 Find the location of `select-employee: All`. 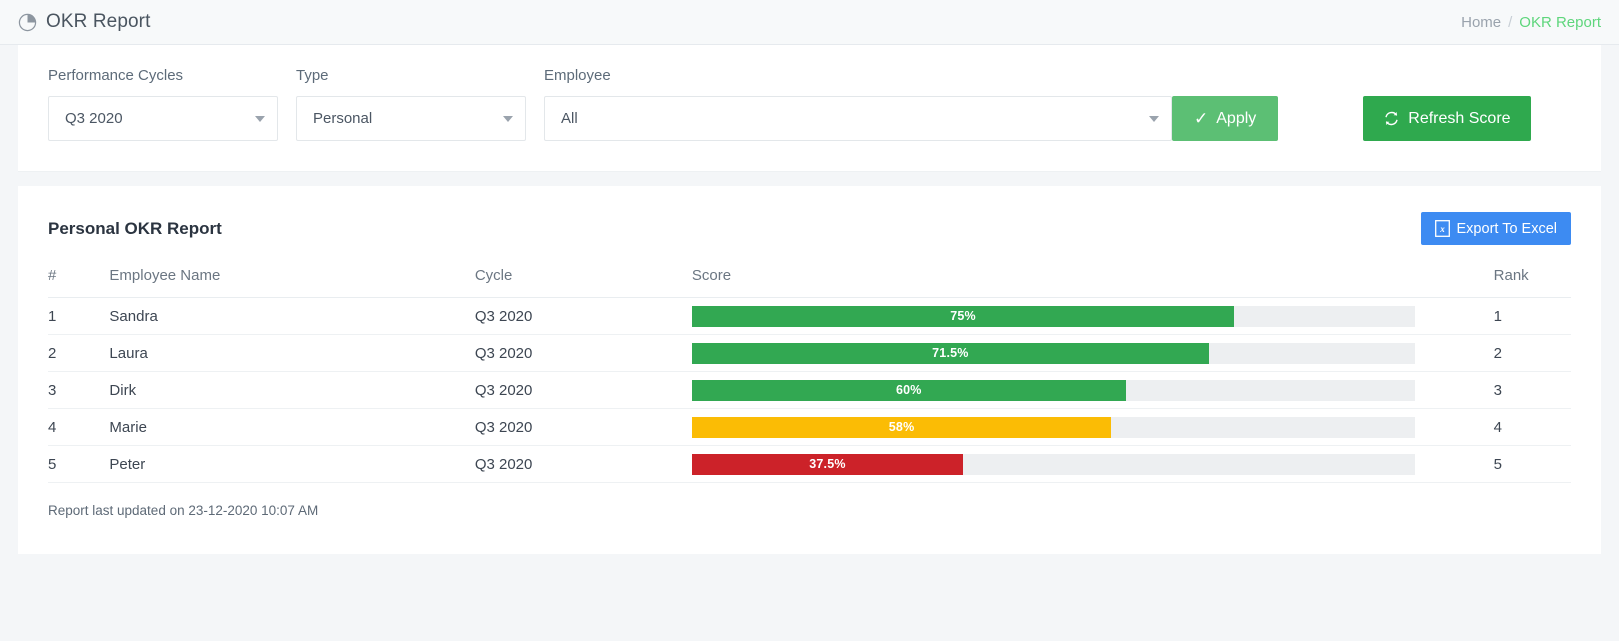

select-employee: All is located at coordinates (858, 118).